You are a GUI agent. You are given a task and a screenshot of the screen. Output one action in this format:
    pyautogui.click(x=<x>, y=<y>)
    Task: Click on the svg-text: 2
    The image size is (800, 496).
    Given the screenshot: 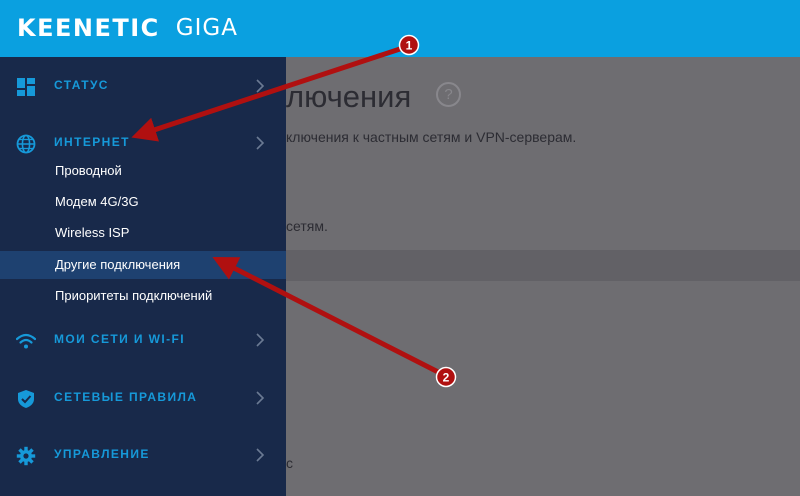 What is the action you would take?
    pyautogui.click(x=446, y=378)
    